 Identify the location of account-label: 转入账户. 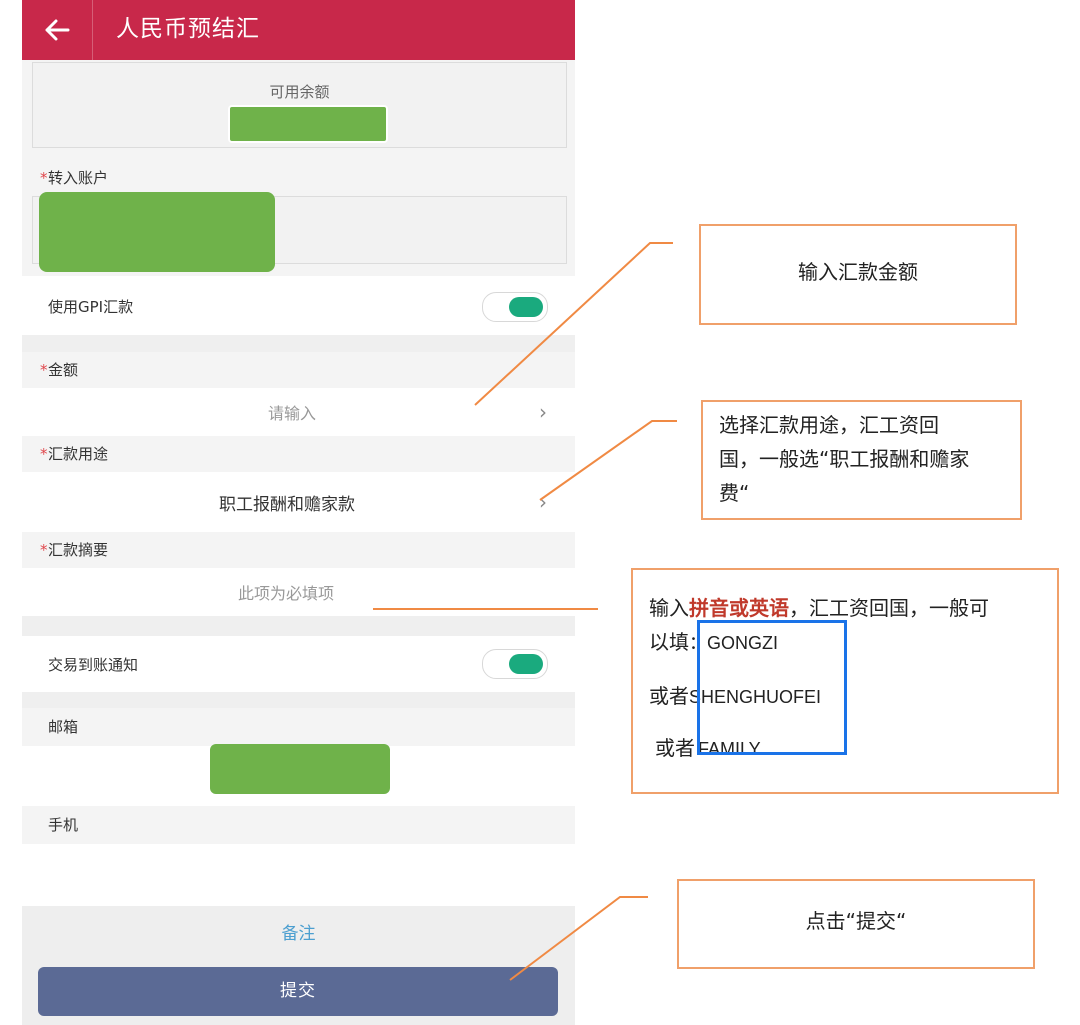
(78, 178).